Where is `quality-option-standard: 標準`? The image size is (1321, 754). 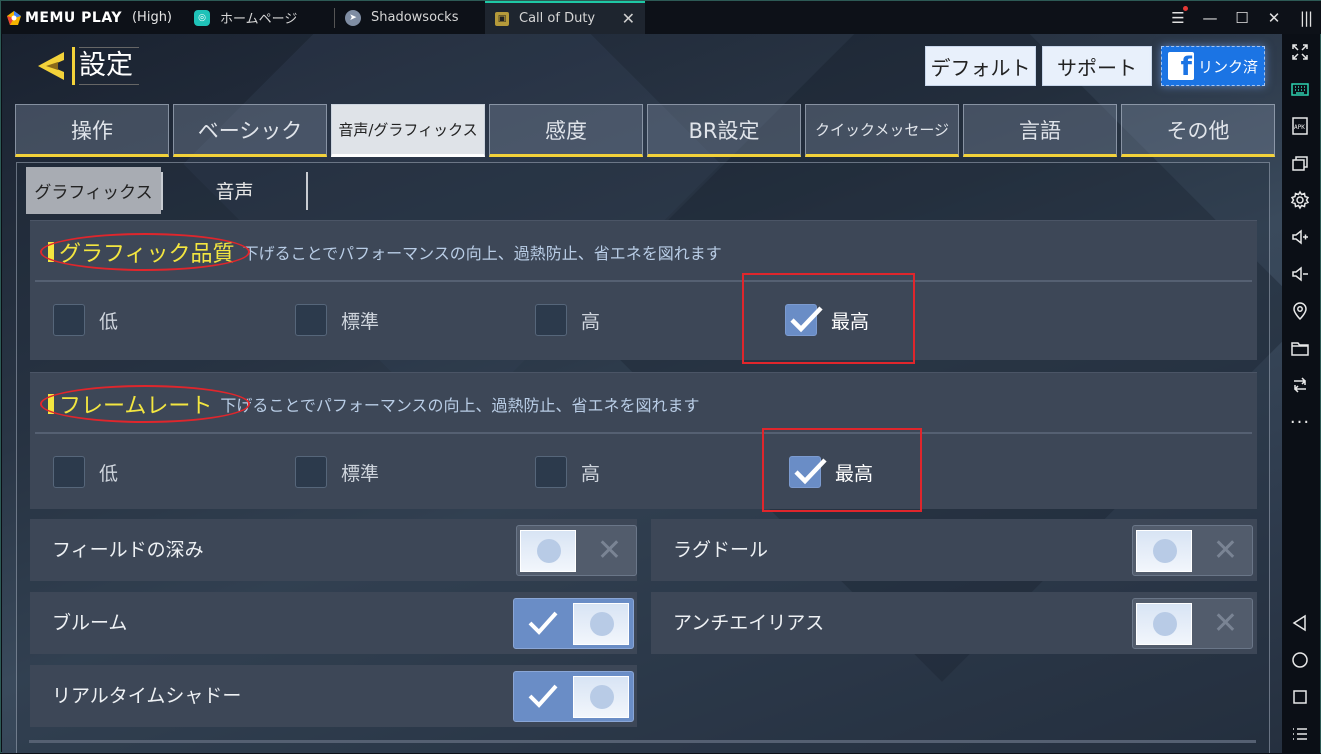
quality-option-standard: 標準 is located at coordinates (337, 320).